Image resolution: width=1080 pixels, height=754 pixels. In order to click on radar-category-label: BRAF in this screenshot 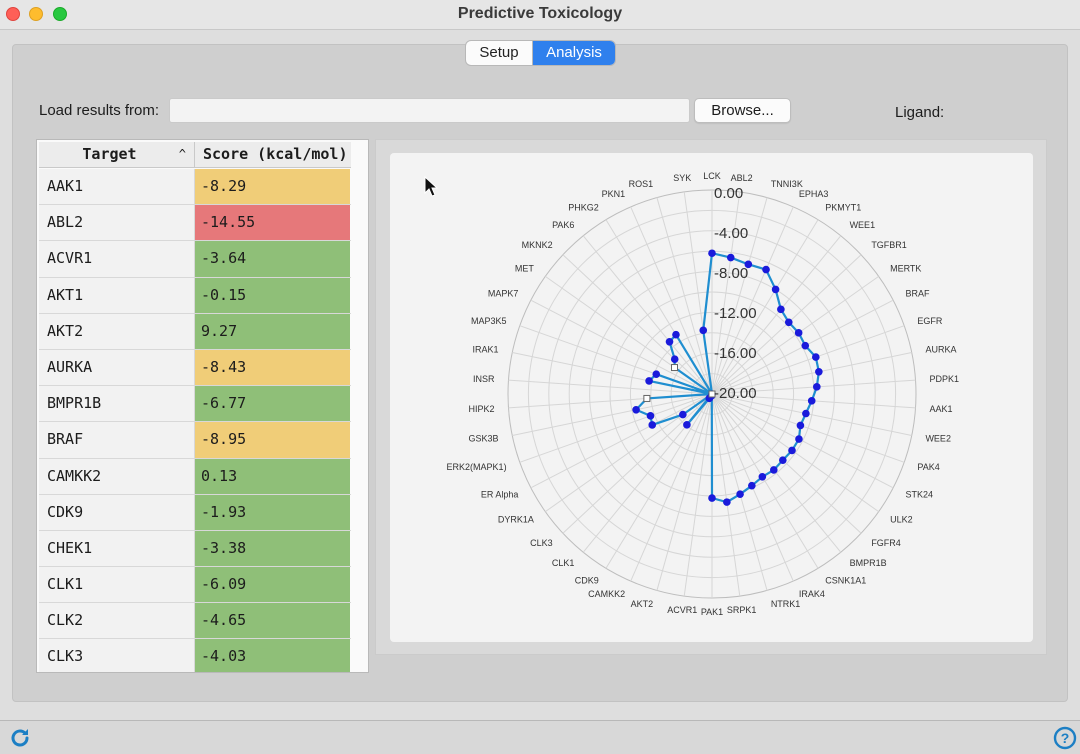, I will do `click(918, 294)`.